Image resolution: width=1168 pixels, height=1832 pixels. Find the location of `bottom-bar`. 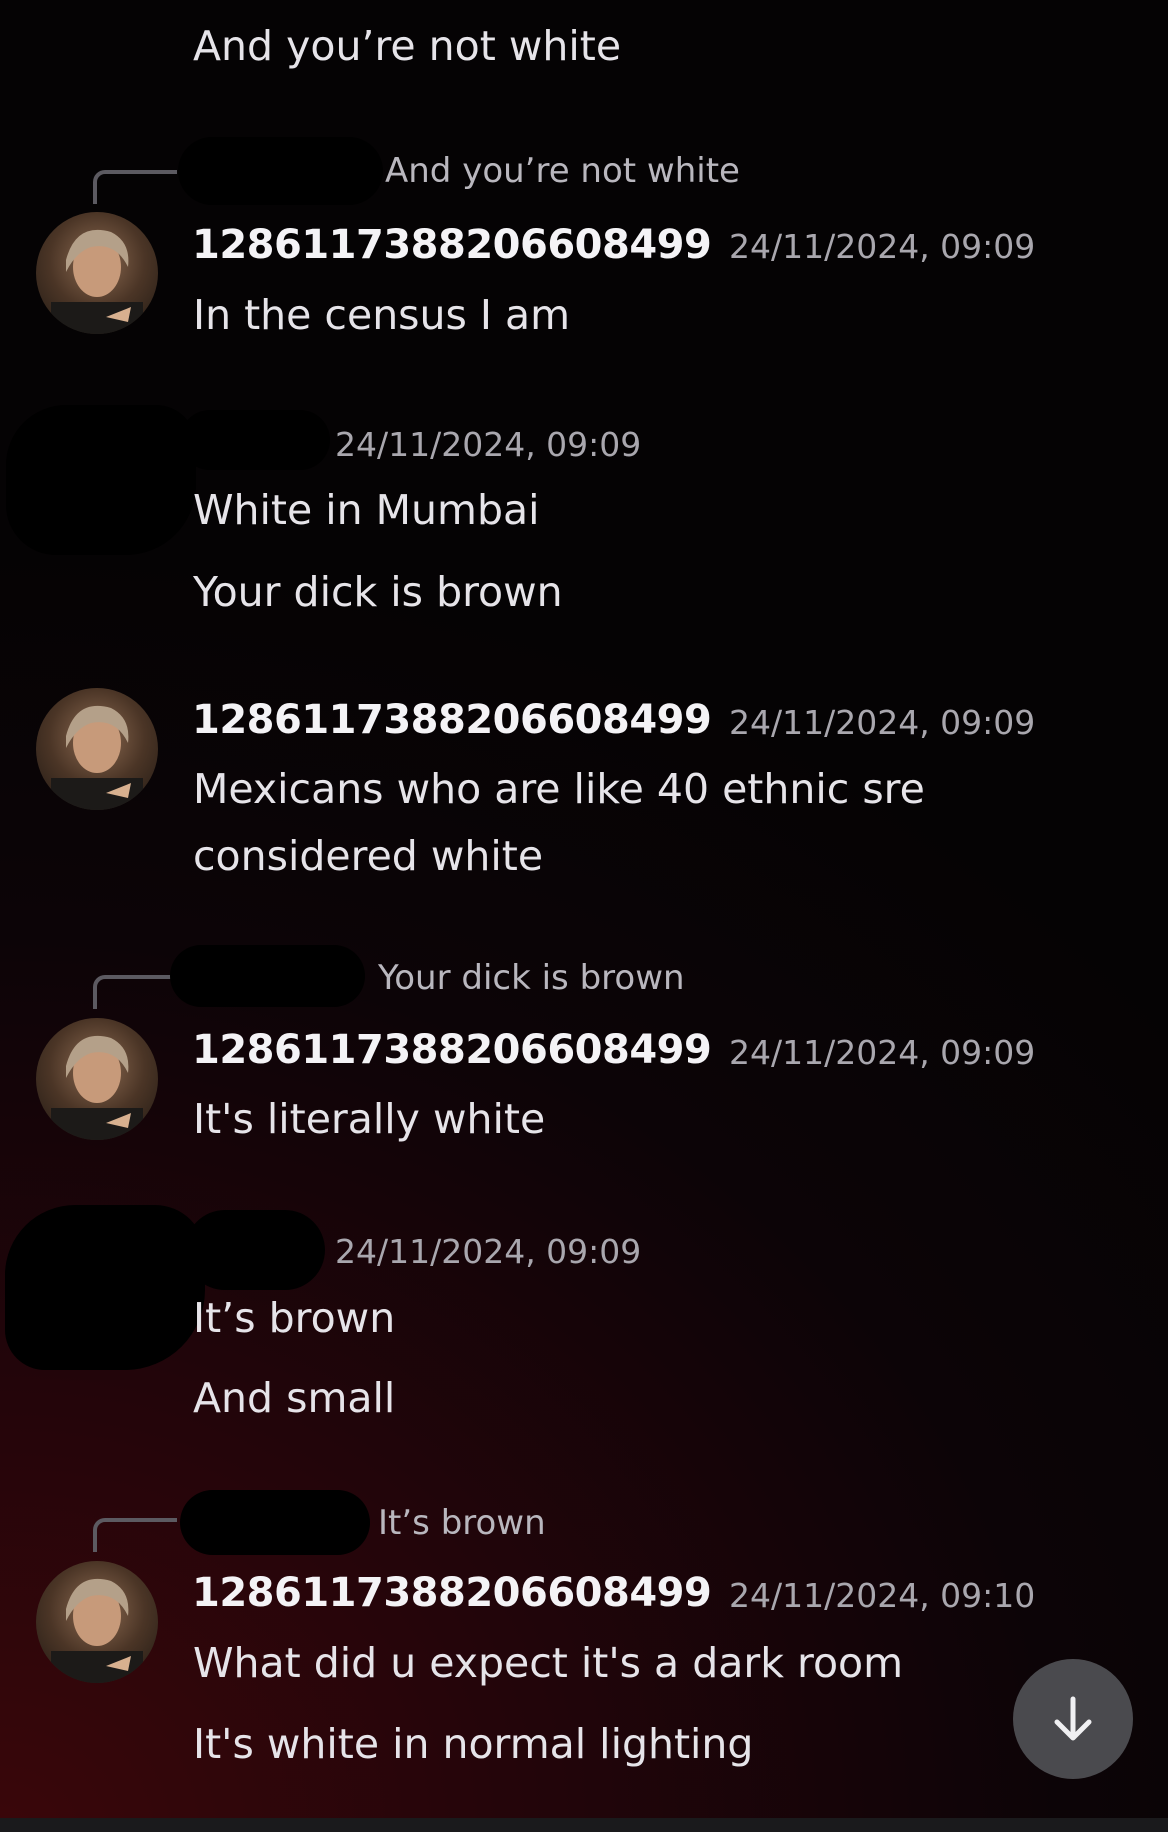

bottom-bar is located at coordinates (584, 1825).